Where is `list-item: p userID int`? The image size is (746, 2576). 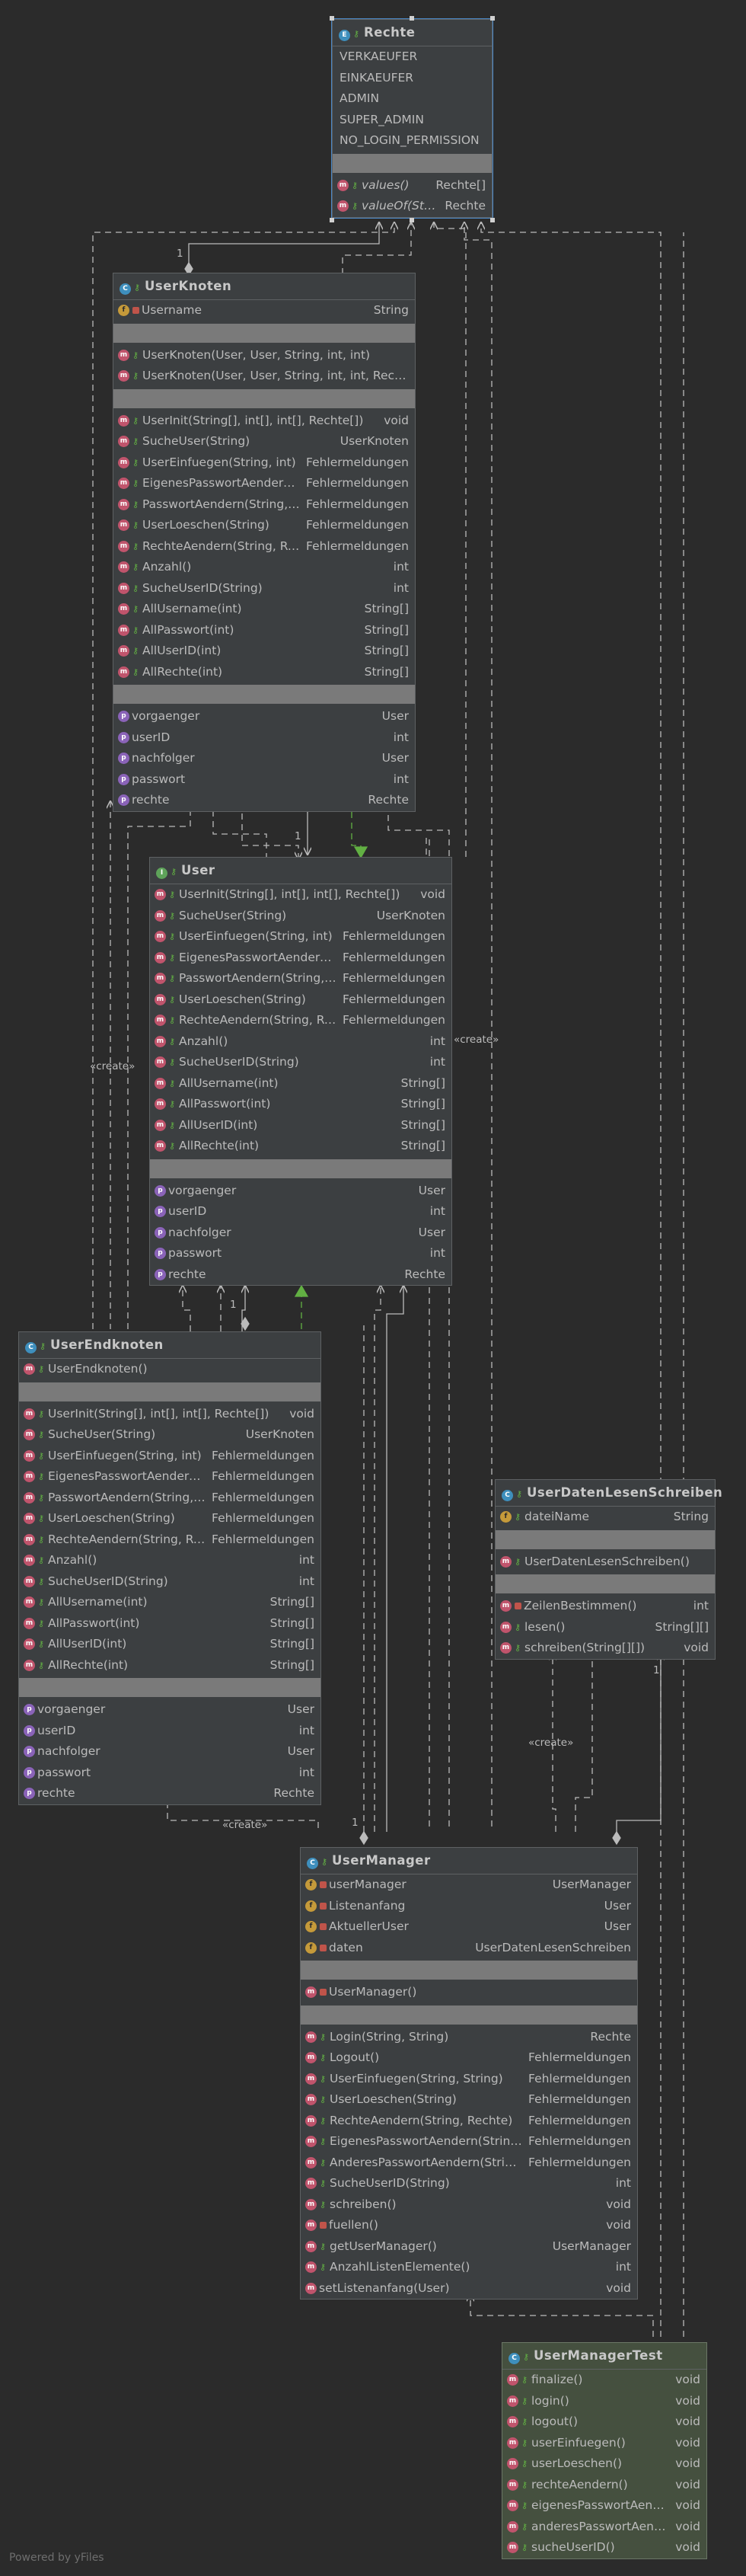 list-item: p userID int is located at coordinates (300, 1211).